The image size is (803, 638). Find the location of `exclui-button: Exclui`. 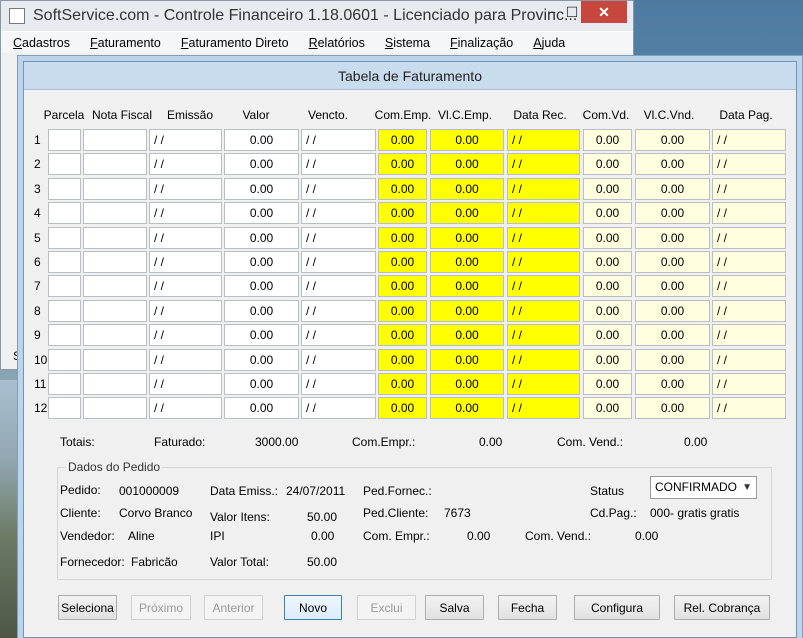

exclui-button: Exclui is located at coordinates (386, 607).